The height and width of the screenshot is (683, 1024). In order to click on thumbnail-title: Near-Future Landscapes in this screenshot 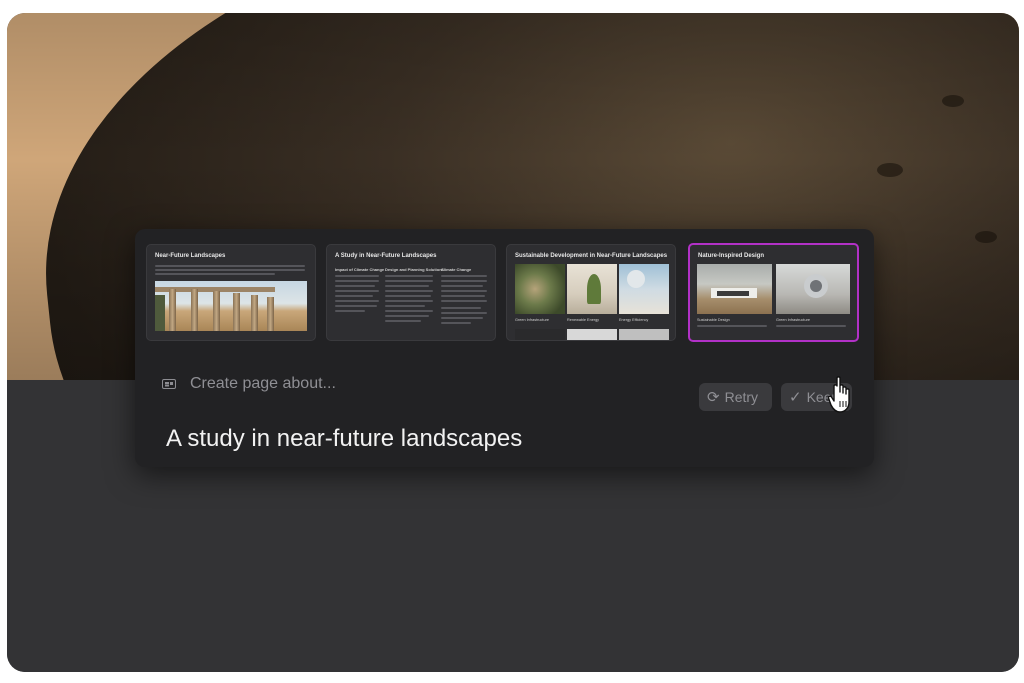, I will do `click(190, 256)`.